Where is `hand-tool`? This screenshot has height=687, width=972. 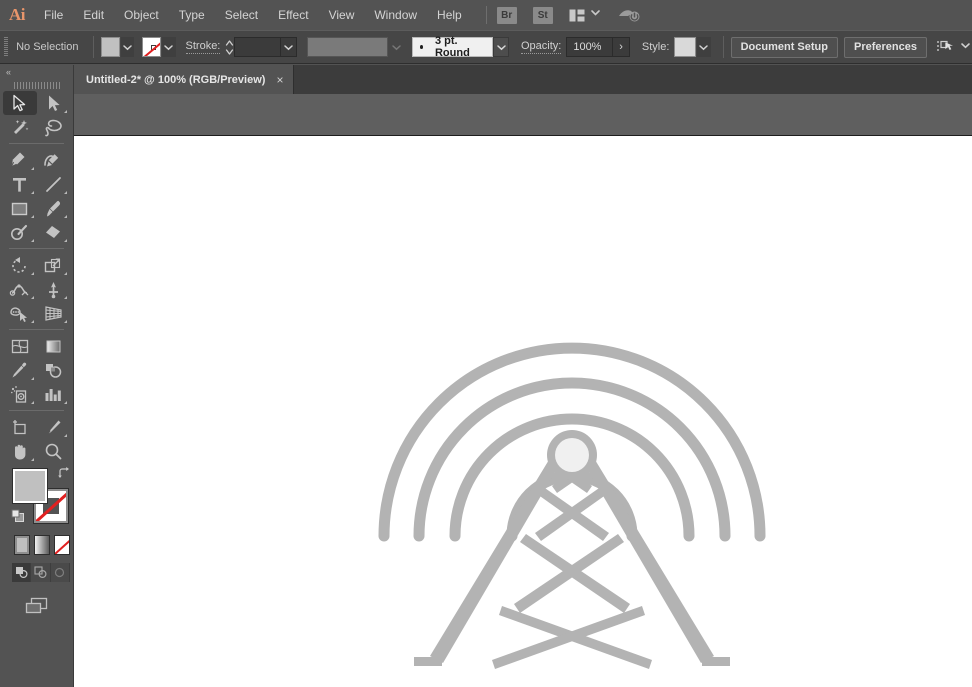 hand-tool is located at coordinates (20, 451).